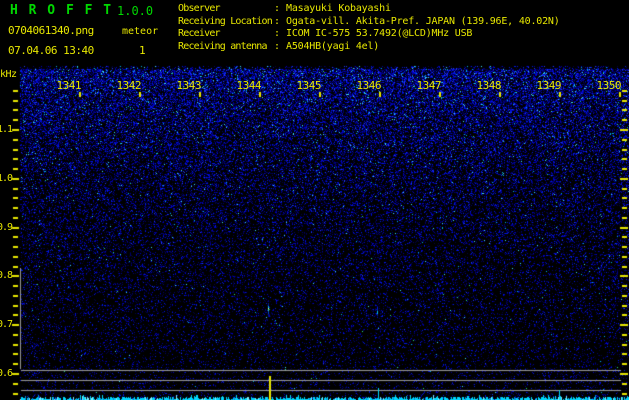  I want to click on time-tick-label: 1342, so click(129, 85).